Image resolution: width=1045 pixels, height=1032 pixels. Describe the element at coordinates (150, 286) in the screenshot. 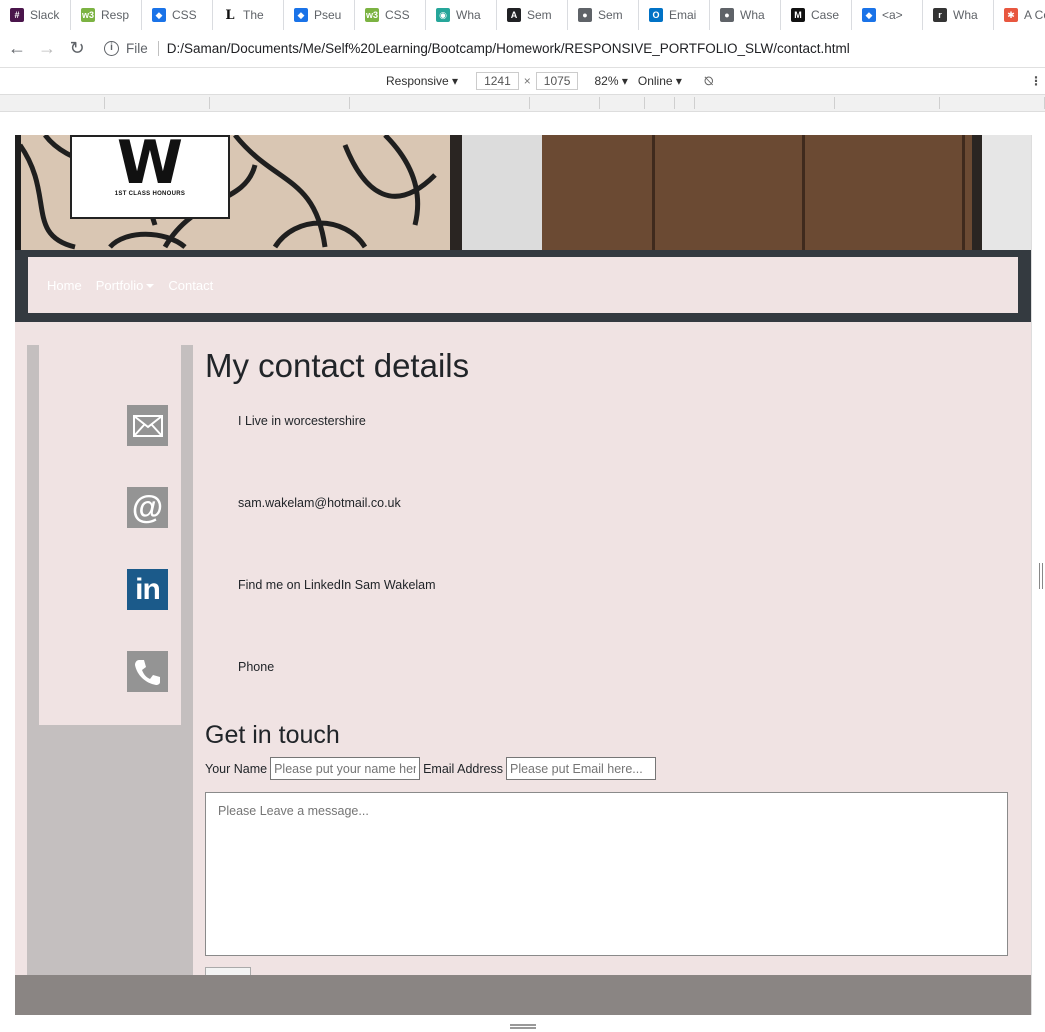

I see `caret-down-icon` at that location.